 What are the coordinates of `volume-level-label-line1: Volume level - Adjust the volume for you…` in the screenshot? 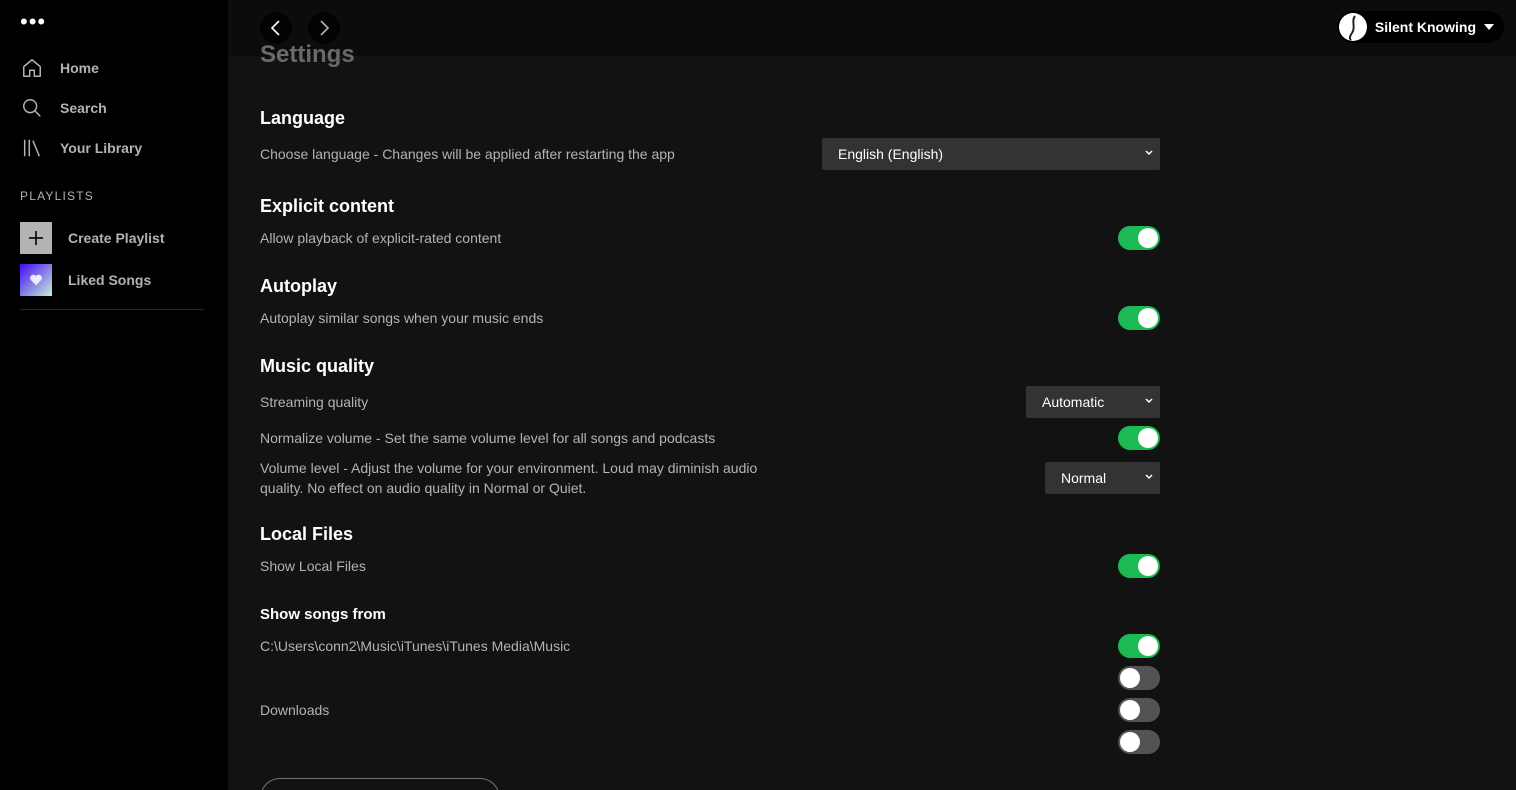 It's located at (509, 468).